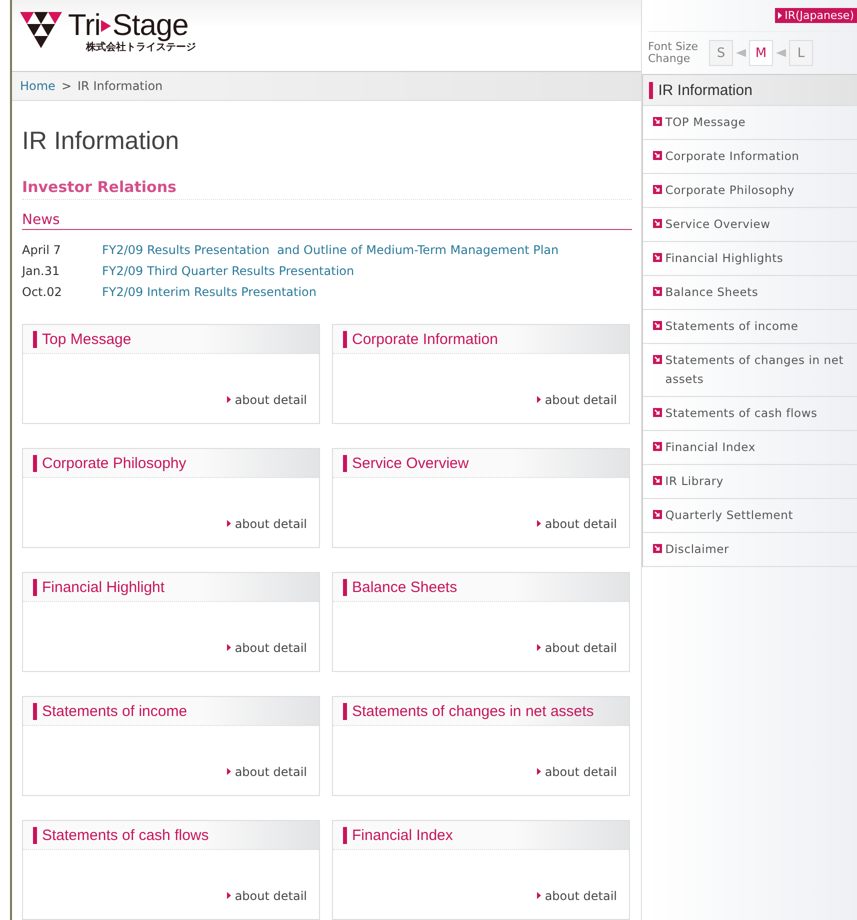 Image resolution: width=857 pixels, height=920 pixels. I want to click on news-date: Oct.02, so click(42, 291).